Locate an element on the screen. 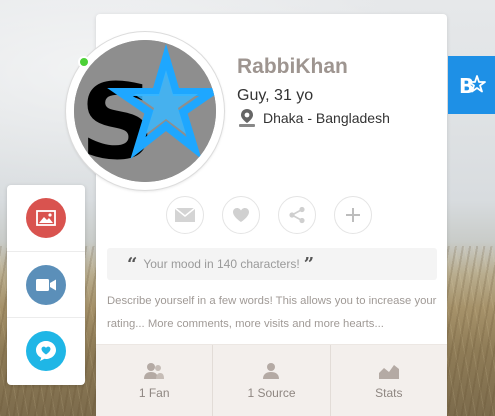 This screenshot has height=416, width=495. sidebar-item-mood is located at coordinates (46, 350).